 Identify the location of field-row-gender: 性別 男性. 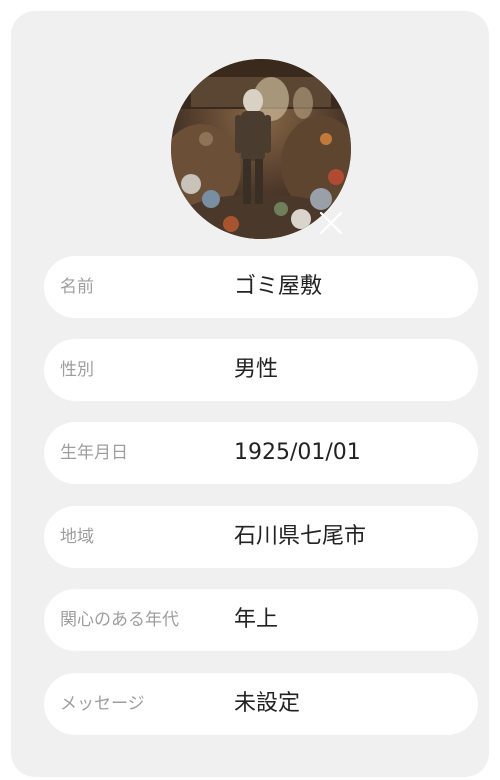
(261, 370).